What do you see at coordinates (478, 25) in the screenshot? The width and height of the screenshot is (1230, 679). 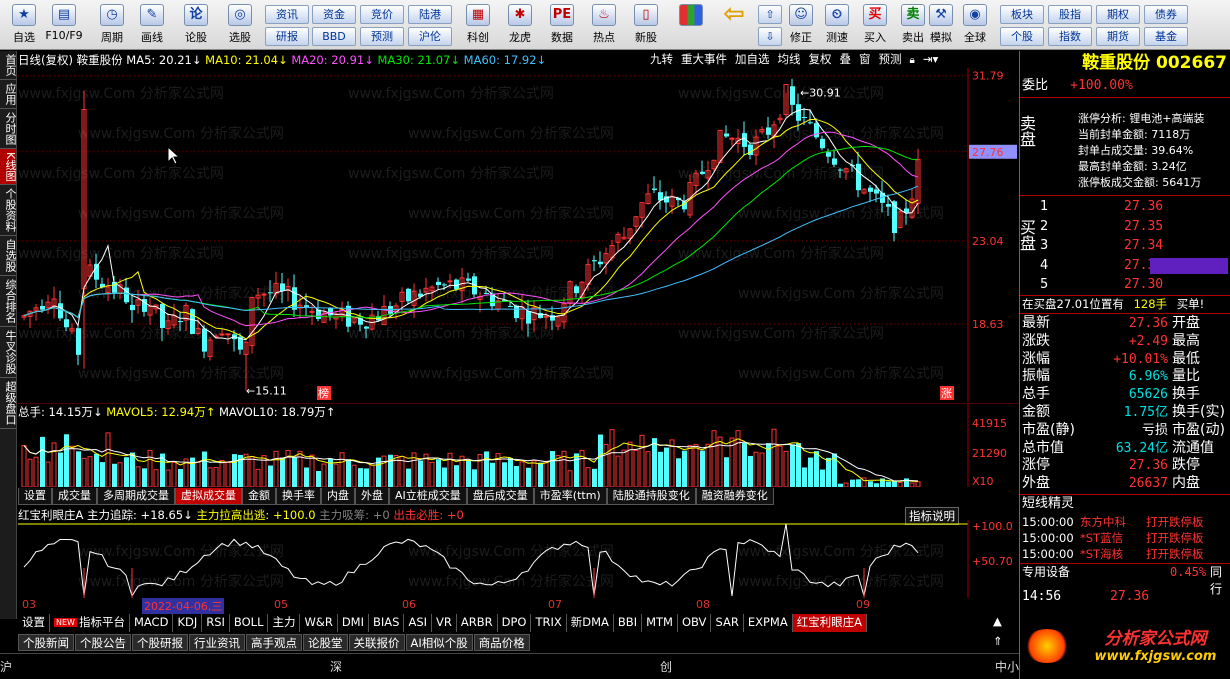 I see `toolbar-mid-button: ▦ 科创` at bounding box center [478, 25].